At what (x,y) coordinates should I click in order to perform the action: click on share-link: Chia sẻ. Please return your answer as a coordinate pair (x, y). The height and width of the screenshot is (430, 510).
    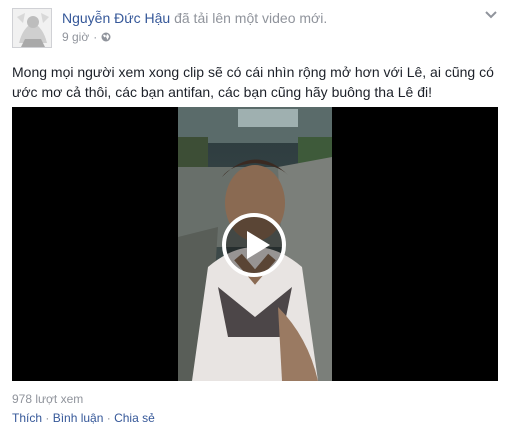
    Looking at the image, I should click on (134, 418).